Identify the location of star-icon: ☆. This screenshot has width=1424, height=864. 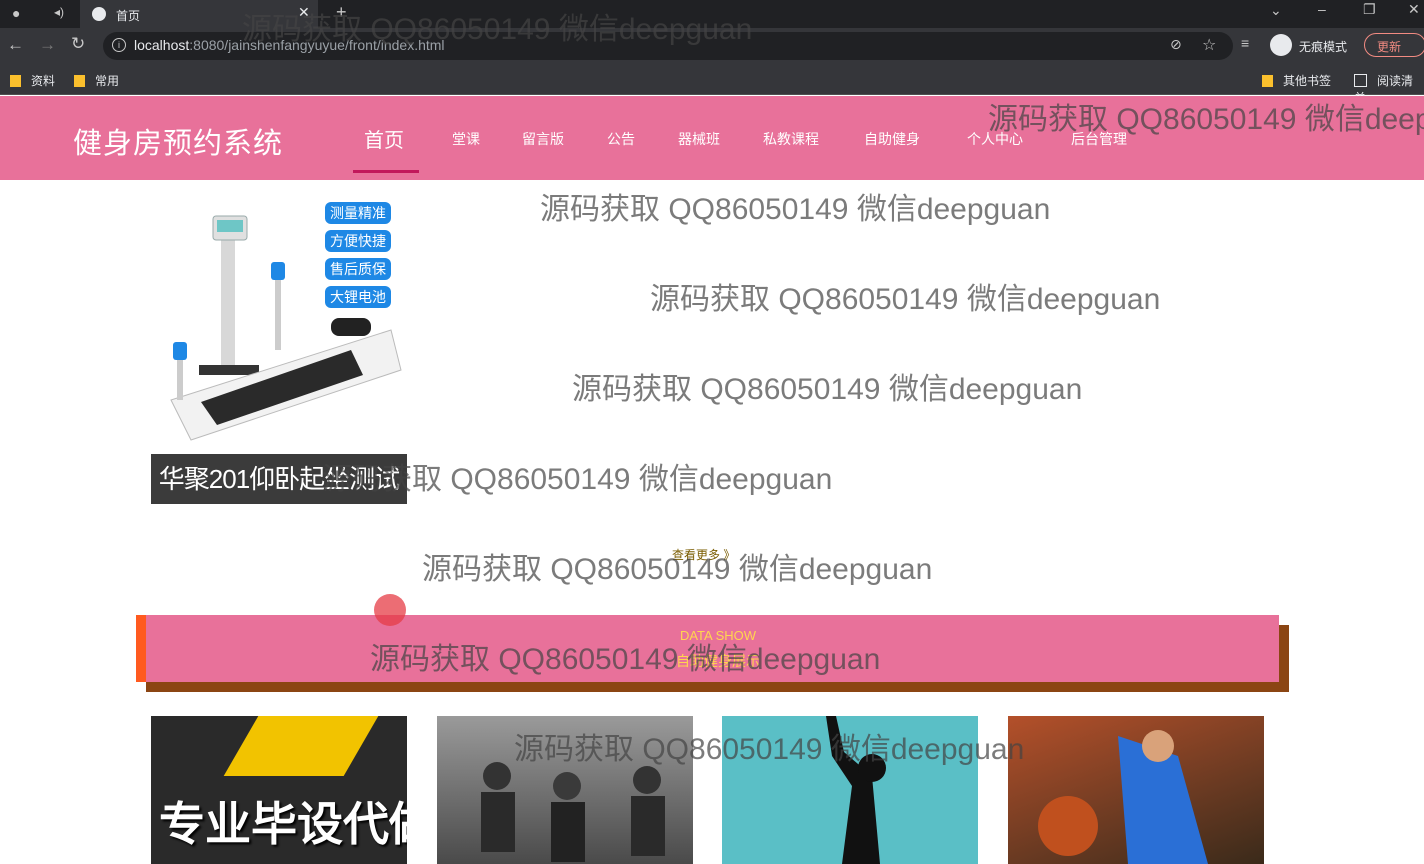
(1209, 45).